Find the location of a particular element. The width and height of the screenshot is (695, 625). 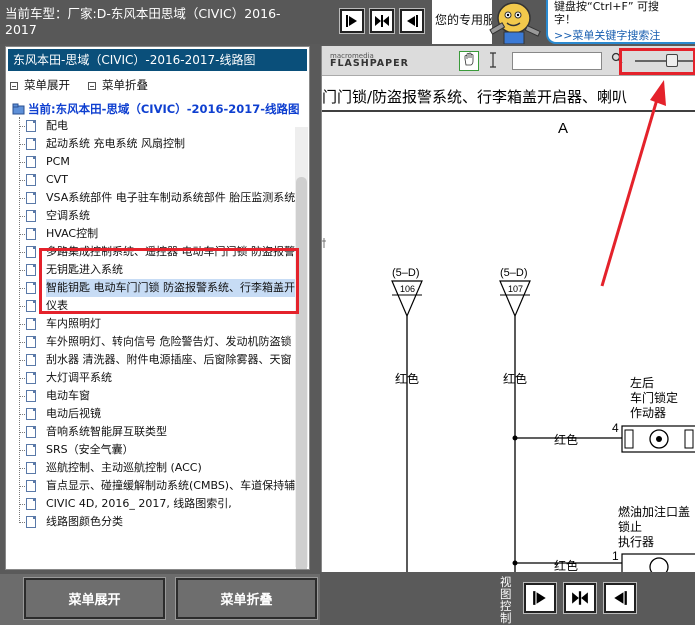

tree-item: 起动系统 充电系统 风扇控制 is located at coordinates (164, 144).